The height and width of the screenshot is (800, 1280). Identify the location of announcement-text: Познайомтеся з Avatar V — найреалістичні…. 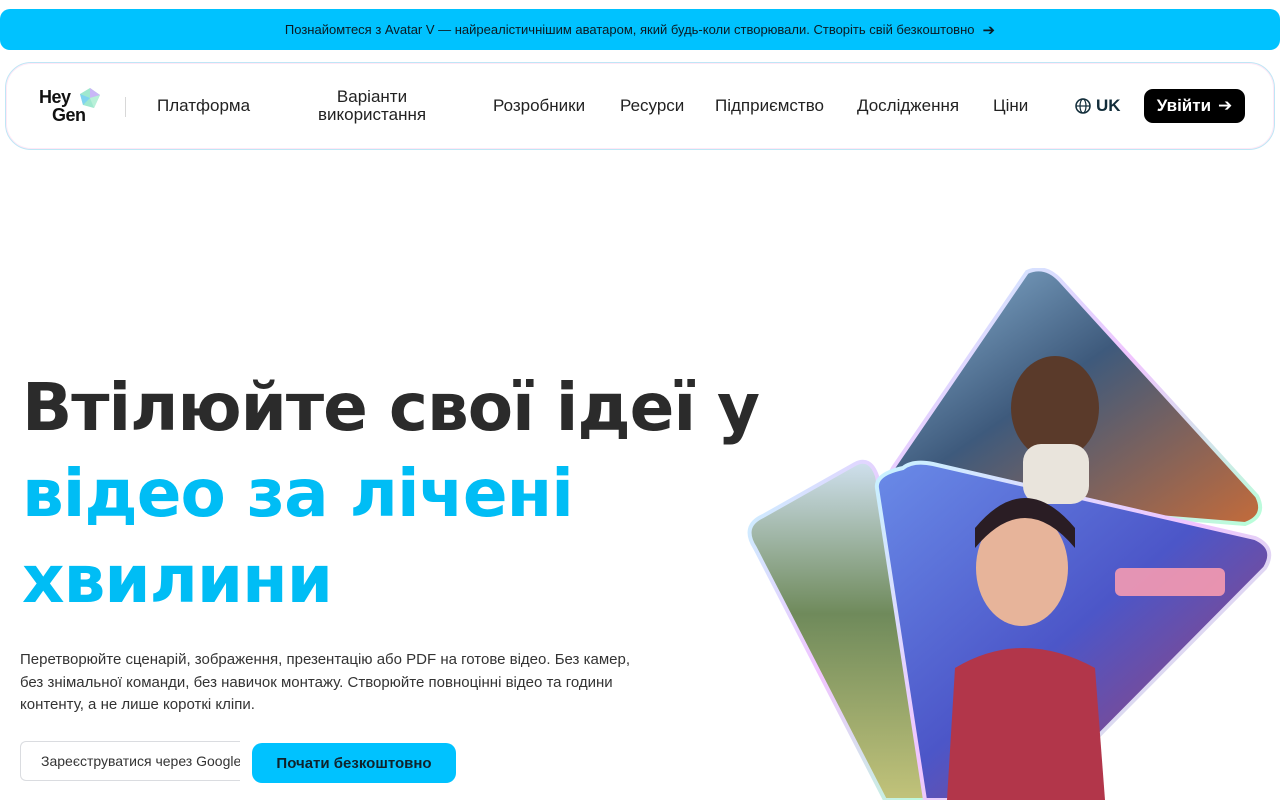
(629, 29).